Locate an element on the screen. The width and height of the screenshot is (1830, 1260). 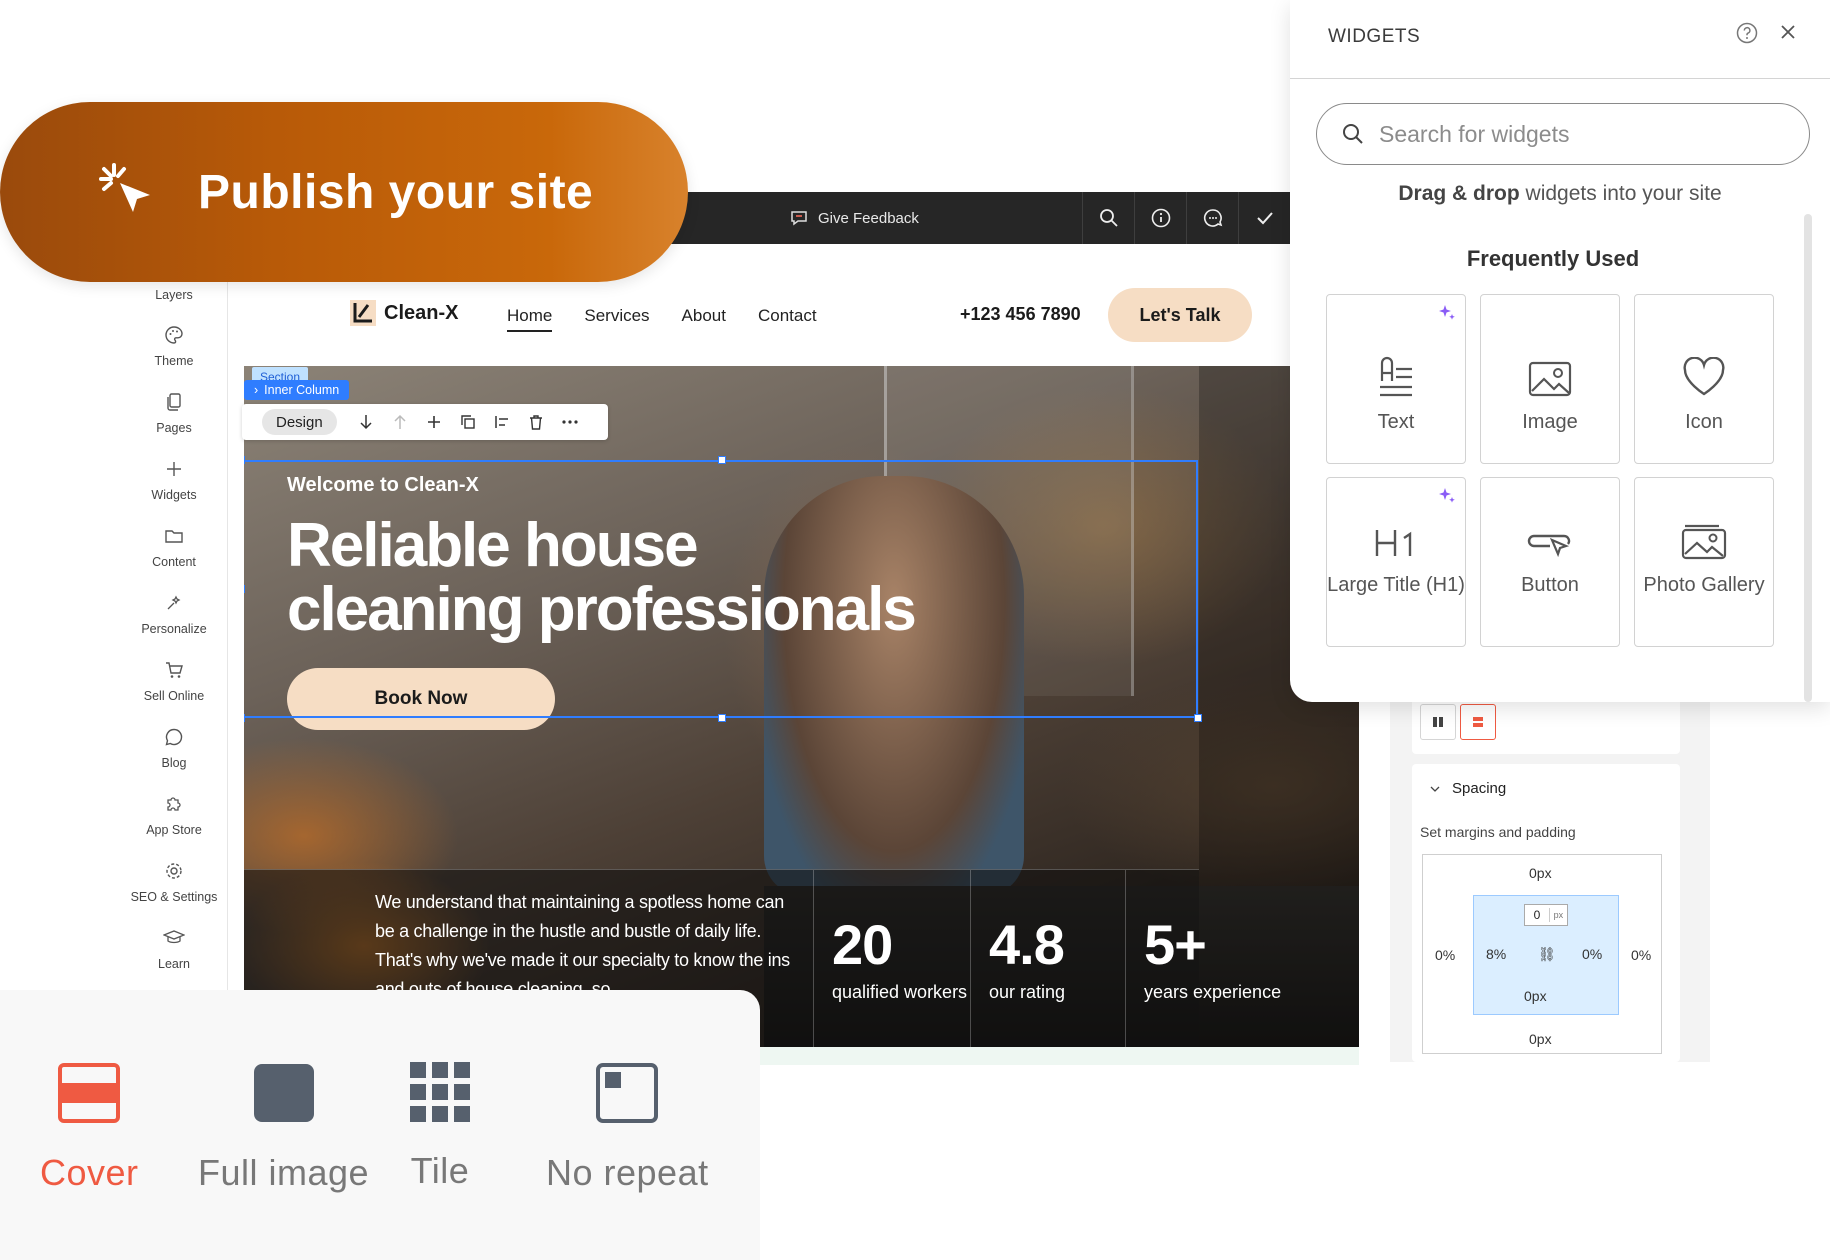
button-icon is located at coordinates (1550, 523).